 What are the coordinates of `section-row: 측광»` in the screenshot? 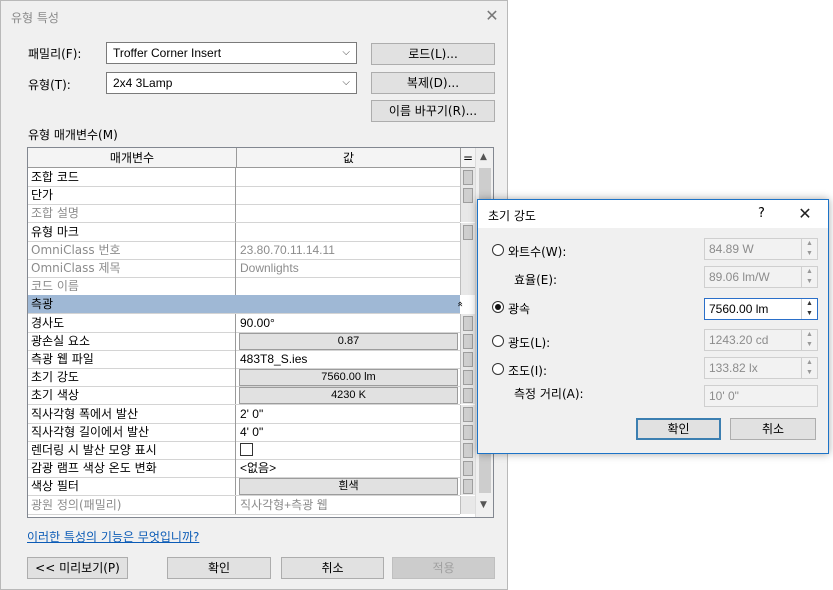 It's located at (247, 305).